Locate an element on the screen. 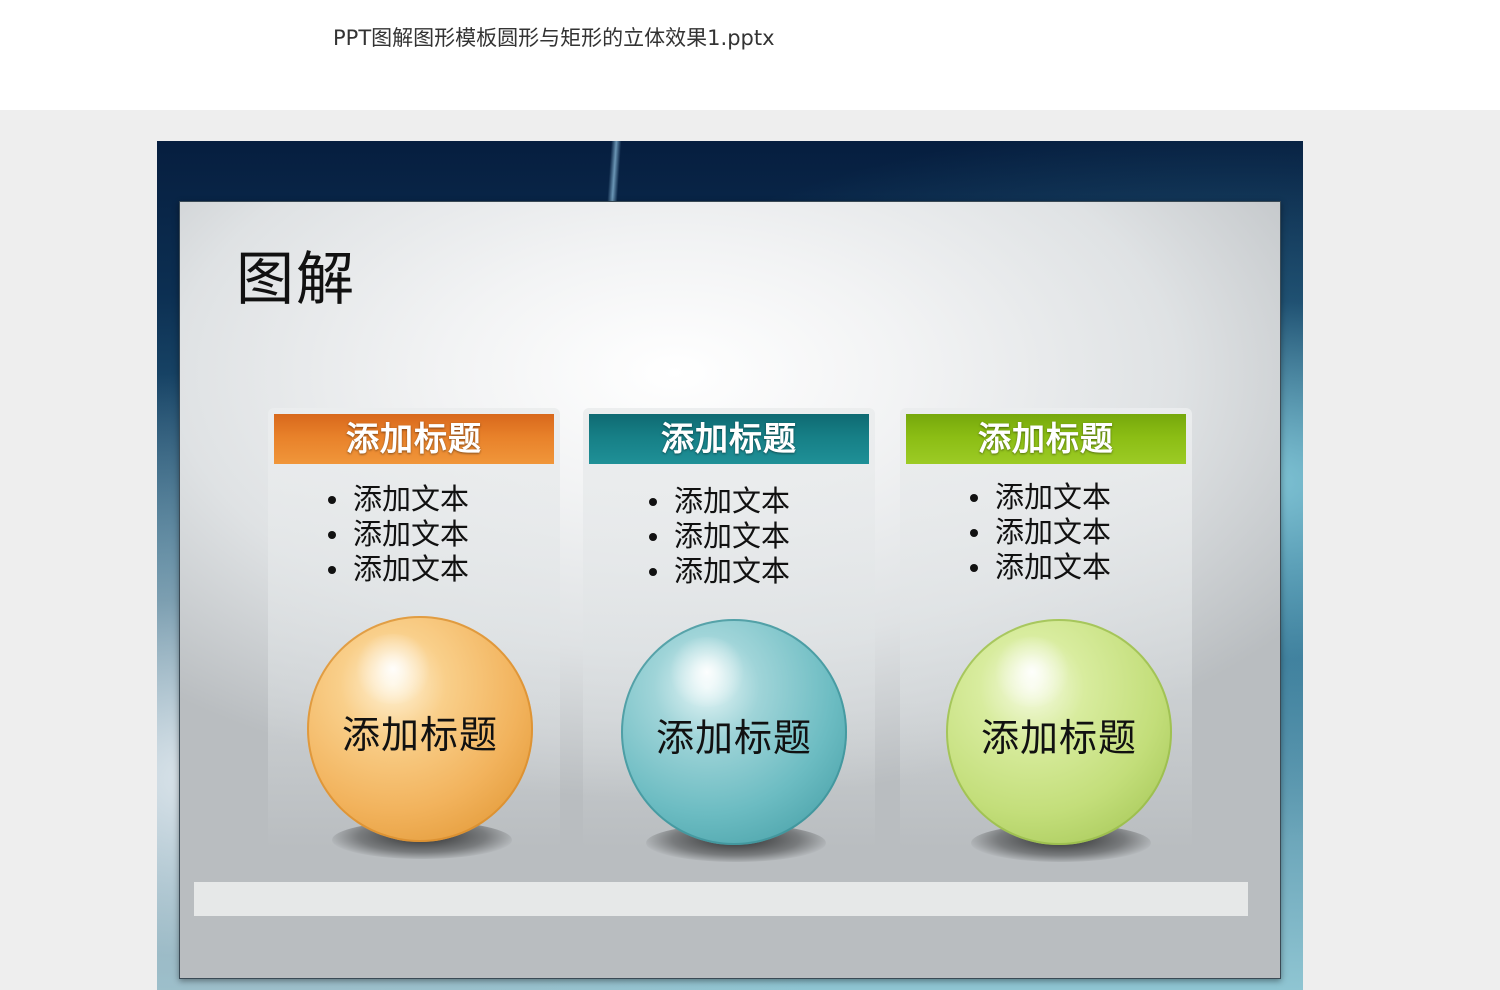 The height and width of the screenshot is (990, 1500). footer-bar is located at coordinates (721, 899).